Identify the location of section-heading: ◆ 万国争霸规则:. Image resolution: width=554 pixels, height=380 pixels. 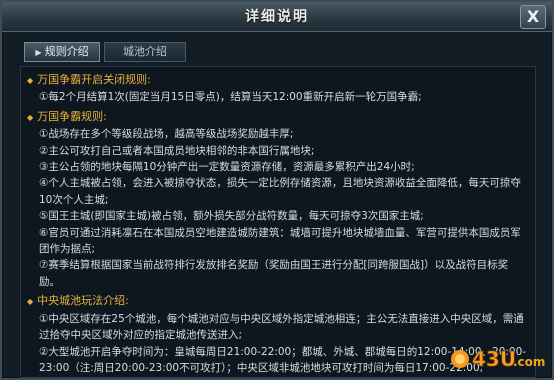
(277, 117).